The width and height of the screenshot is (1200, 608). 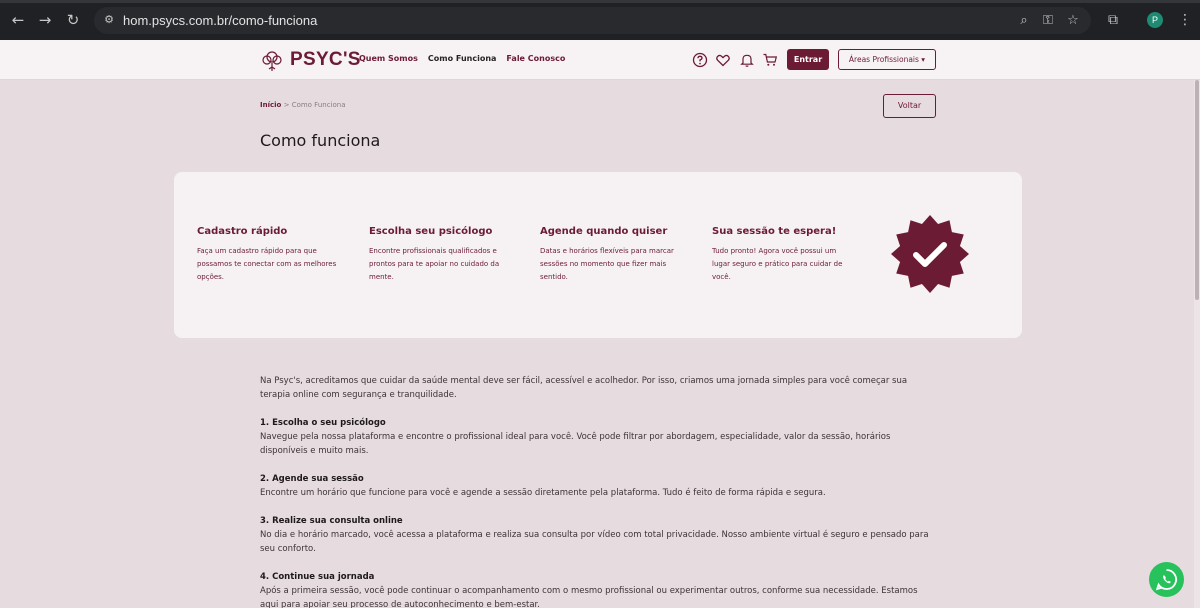 What do you see at coordinates (1048, 21) in the screenshot?
I see `key-icon: ⚿` at bounding box center [1048, 21].